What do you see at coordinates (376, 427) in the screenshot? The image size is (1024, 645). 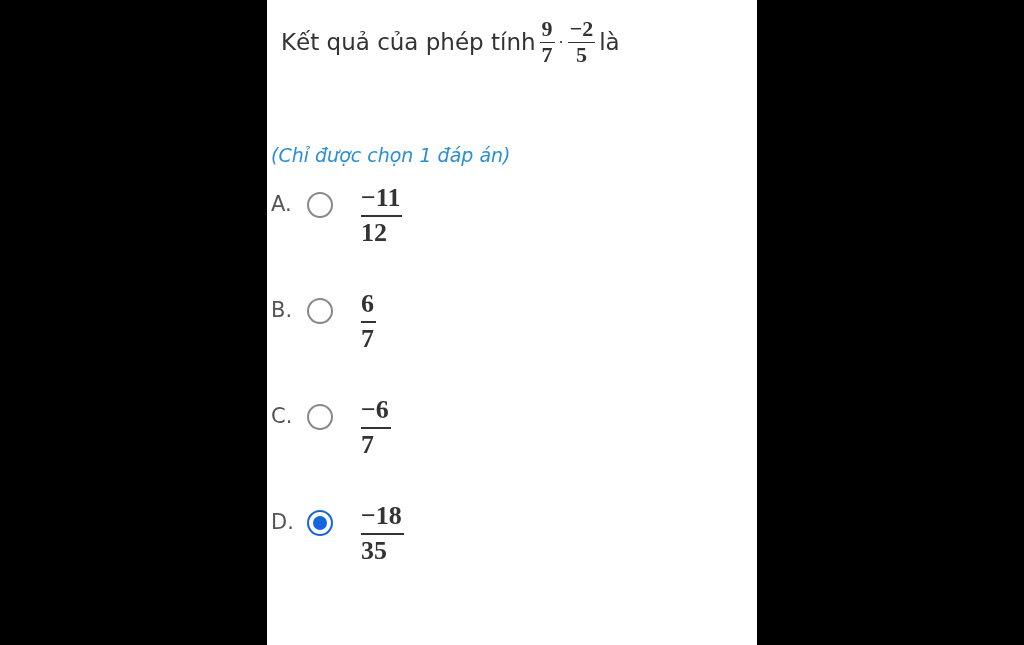 I see `answer-fraction: −6 7` at bounding box center [376, 427].